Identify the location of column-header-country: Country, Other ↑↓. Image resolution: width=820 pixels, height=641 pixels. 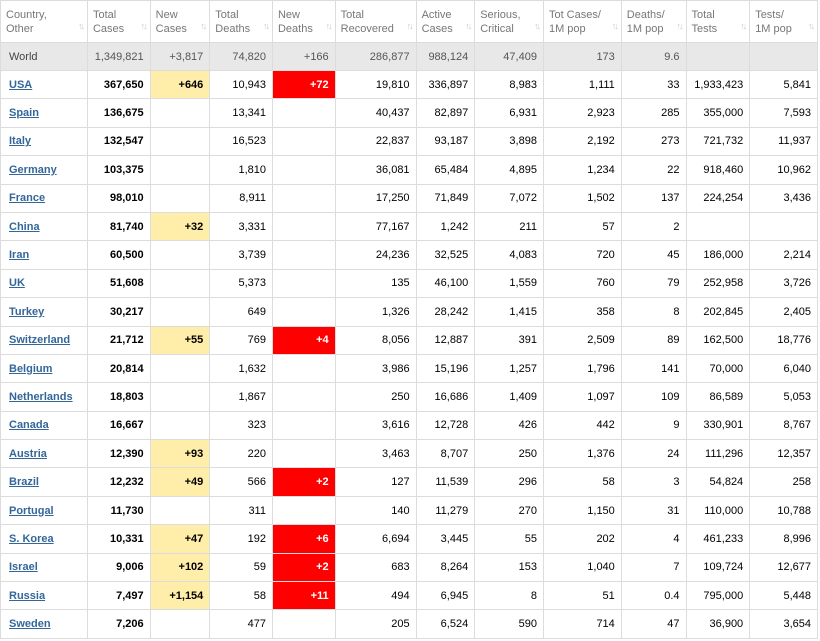
(44, 21).